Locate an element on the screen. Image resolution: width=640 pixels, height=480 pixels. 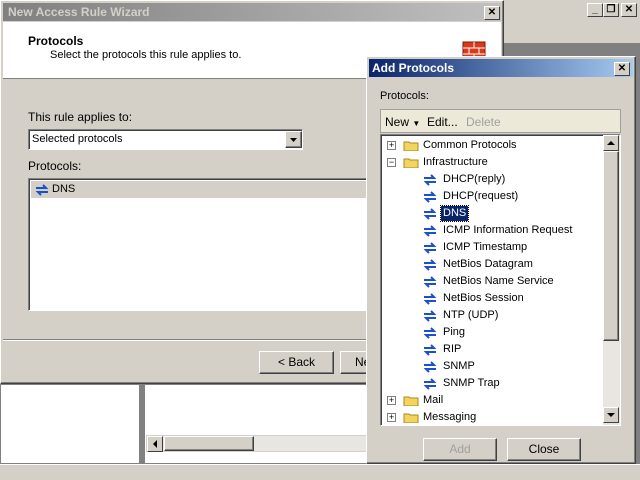
dialog-protocols-label: Protocols: is located at coordinates (404, 96).